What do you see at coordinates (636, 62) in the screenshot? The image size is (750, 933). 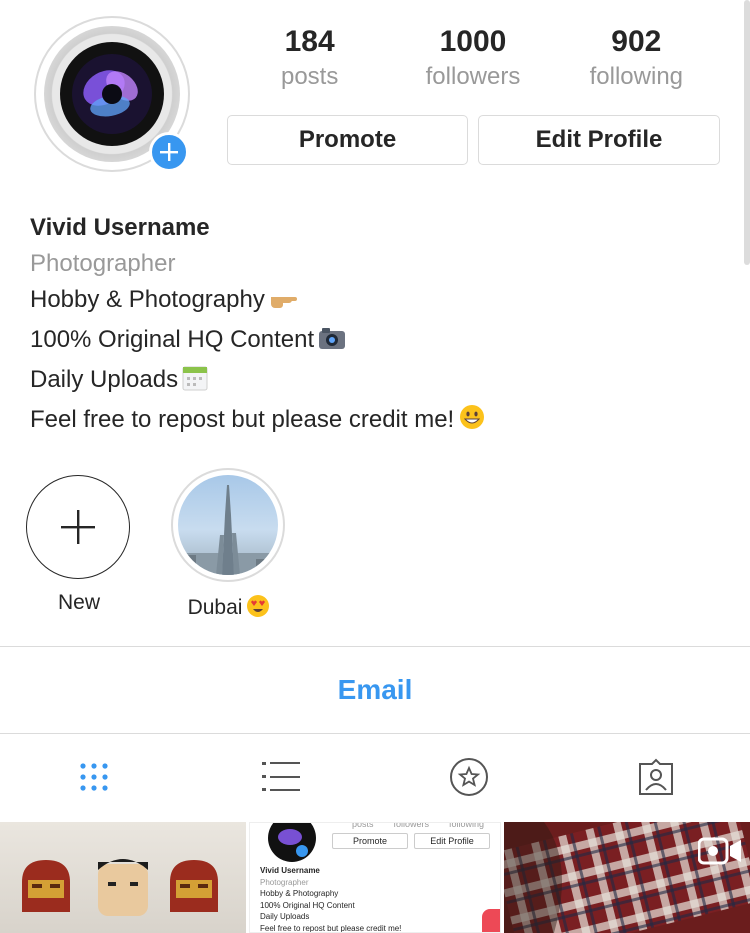 I see `following-stat: 902 following` at bounding box center [636, 62].